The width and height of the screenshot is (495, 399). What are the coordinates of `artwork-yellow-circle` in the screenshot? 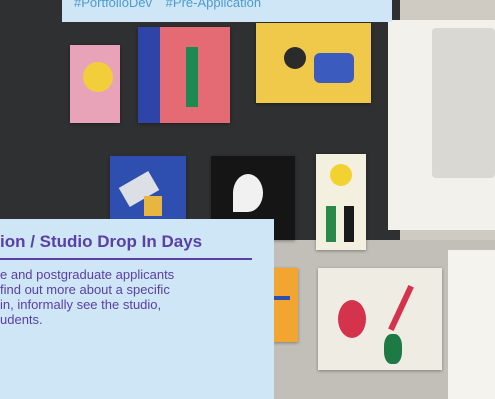 It's located at (95, 84).